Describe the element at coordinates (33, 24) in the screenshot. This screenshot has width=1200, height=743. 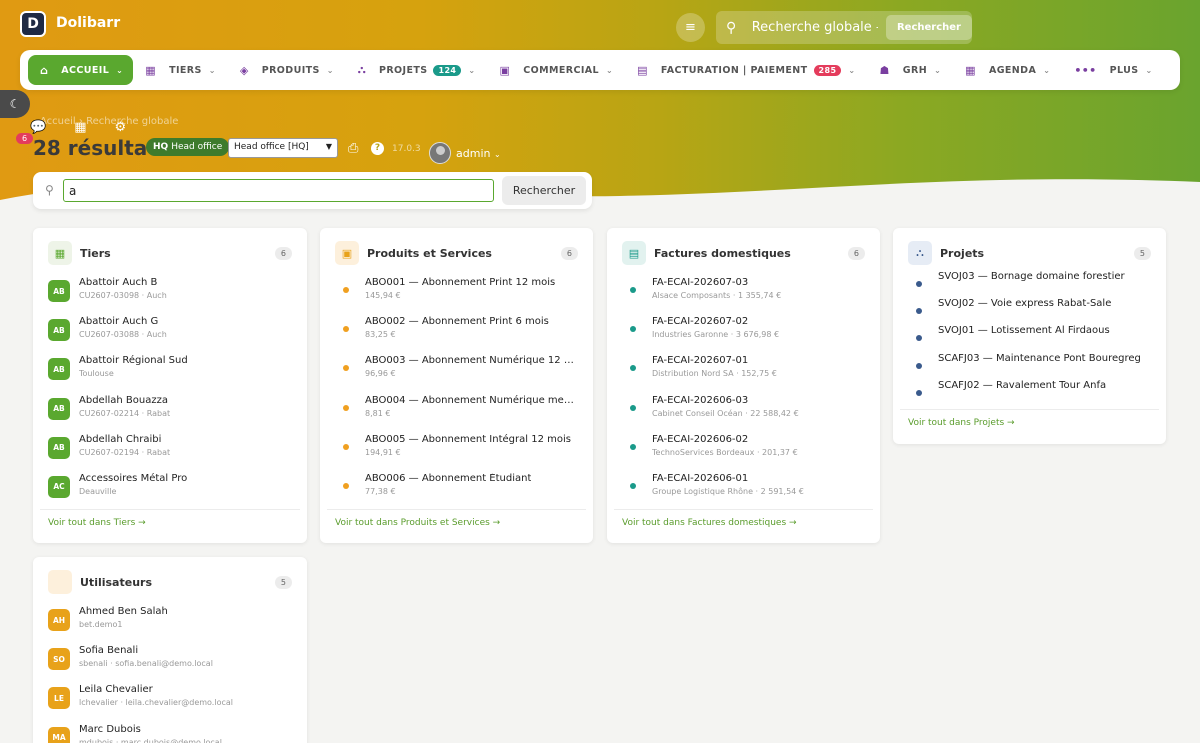
I see `app-logo: D` at that location.